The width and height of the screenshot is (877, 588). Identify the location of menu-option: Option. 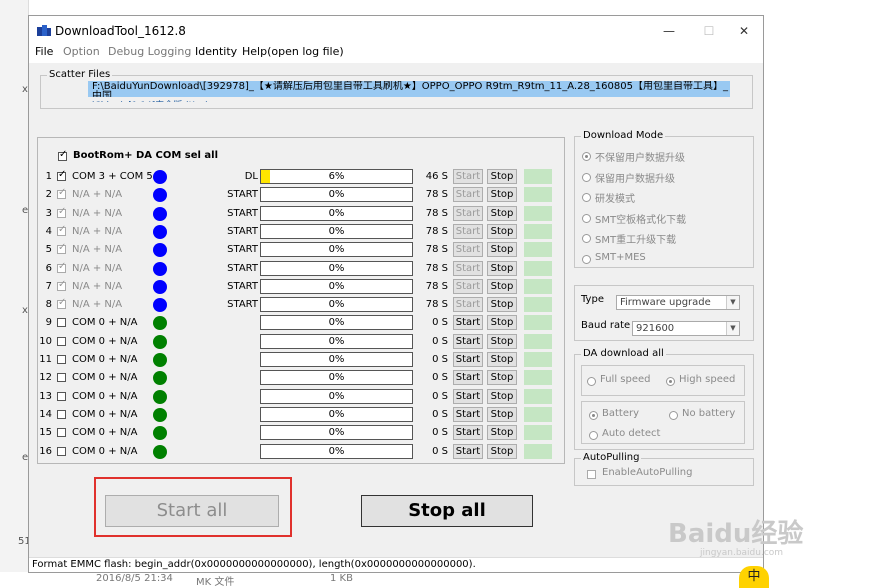
(81, 51).